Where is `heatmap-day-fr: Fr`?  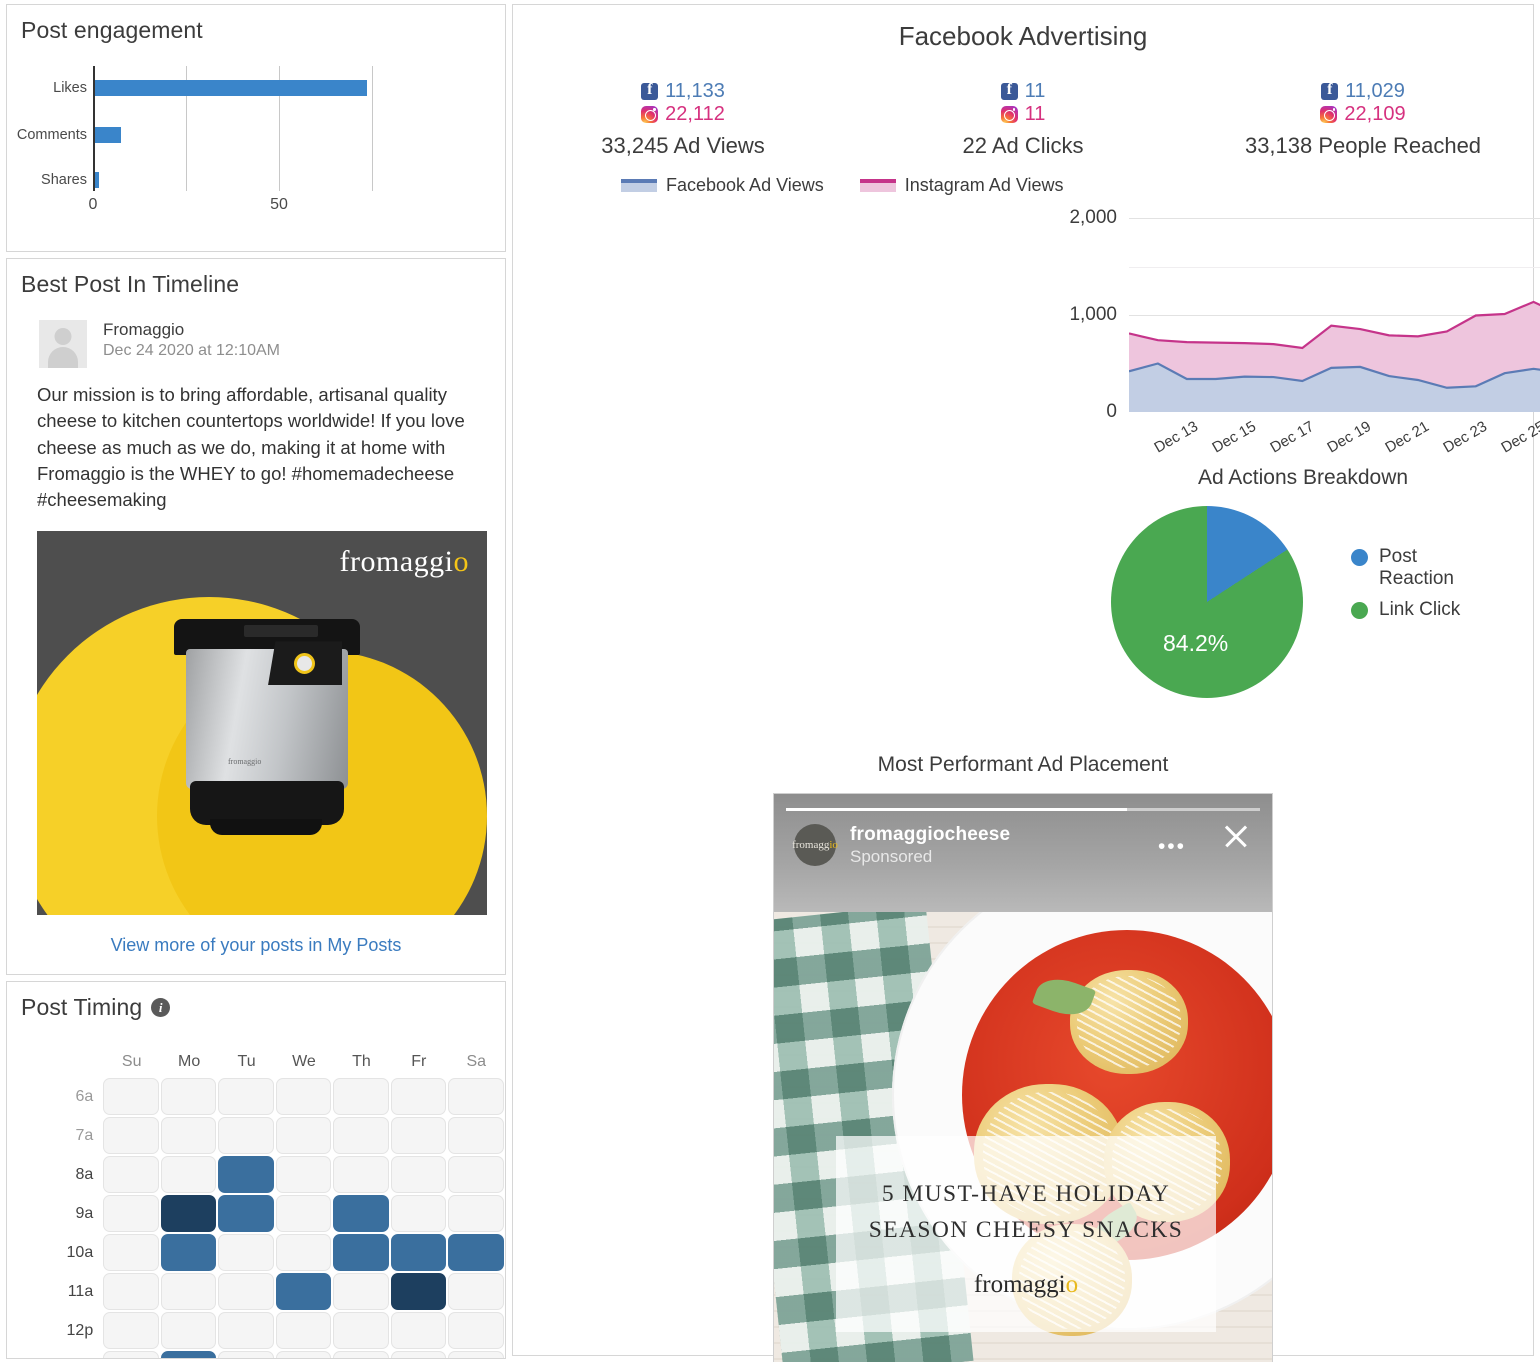
heatmap-day-fr: Fr is located at coordinates (419, 1061).